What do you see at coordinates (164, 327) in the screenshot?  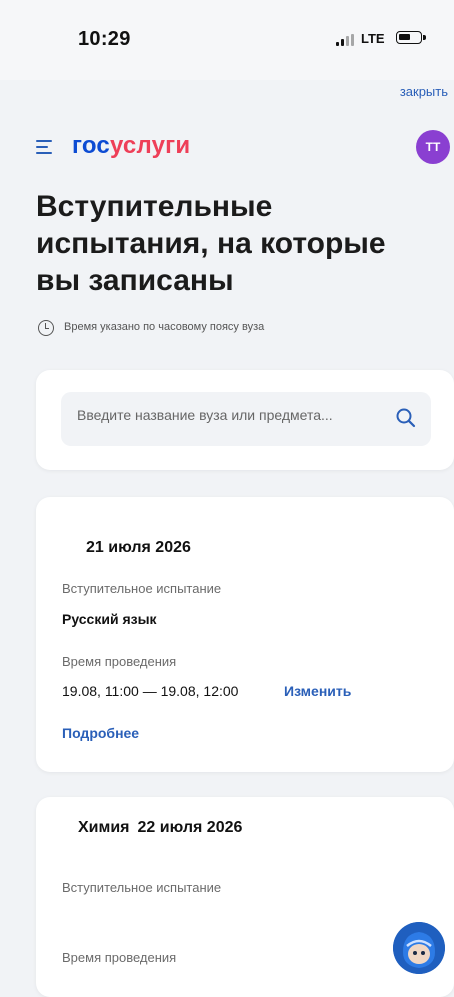 I see `timezone-text: Время указано по часовому поясу вуза` at bounding box center [164, 327].